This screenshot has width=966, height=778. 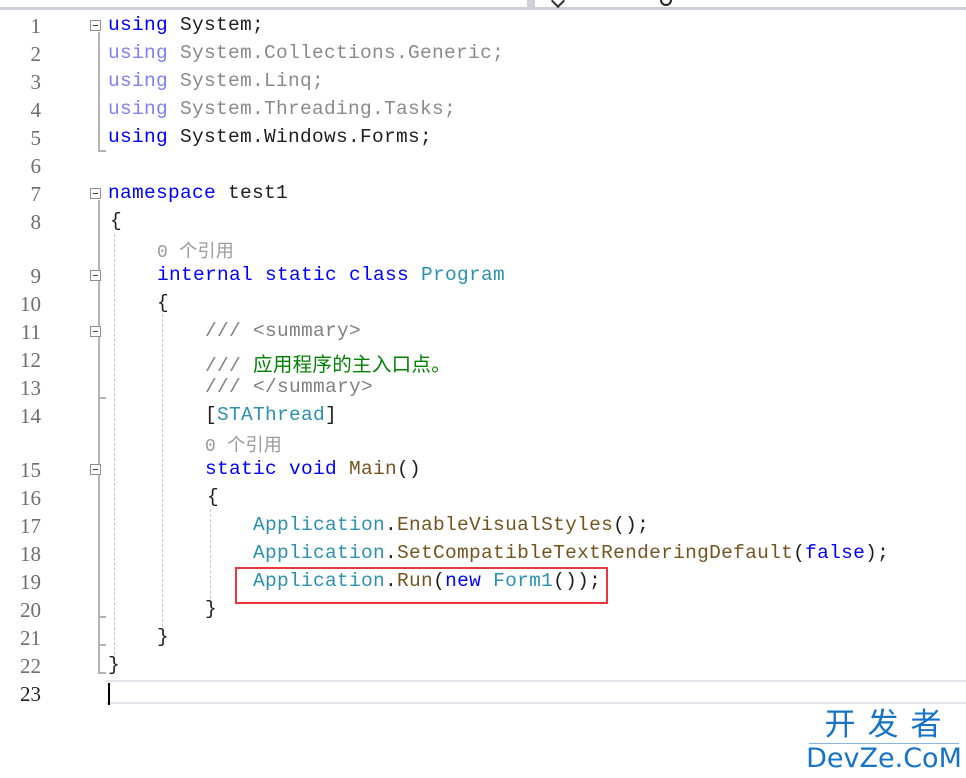 I want to click on line-number: 4, so click(x=36, y=110).